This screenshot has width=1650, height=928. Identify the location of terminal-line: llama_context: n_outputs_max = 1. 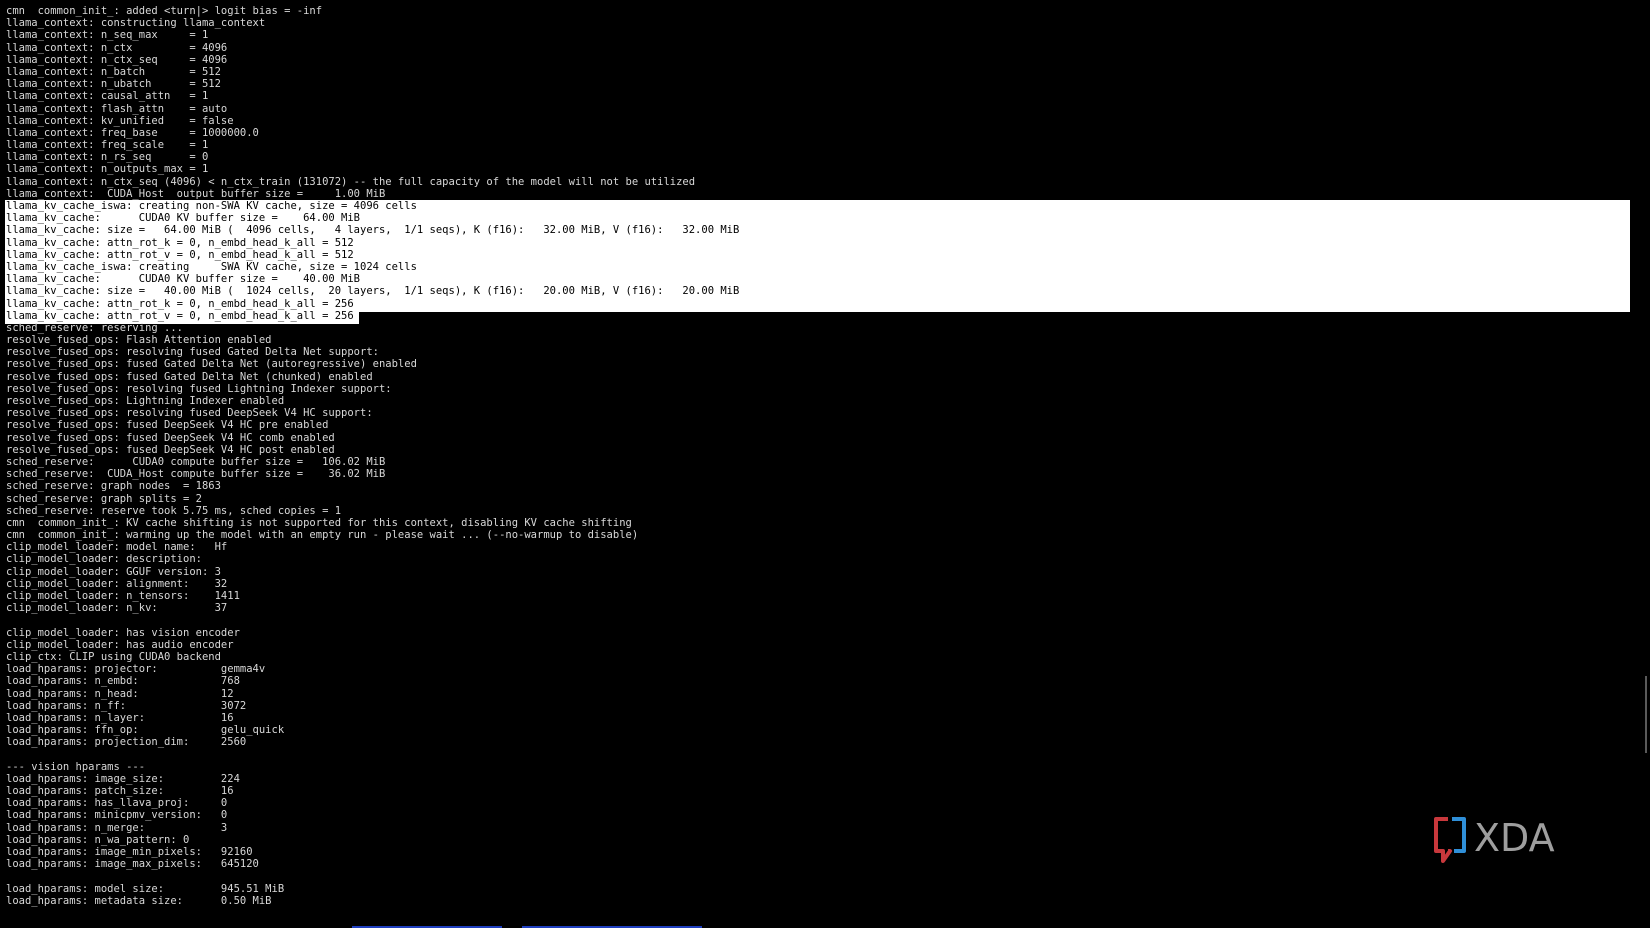
(107, 169).